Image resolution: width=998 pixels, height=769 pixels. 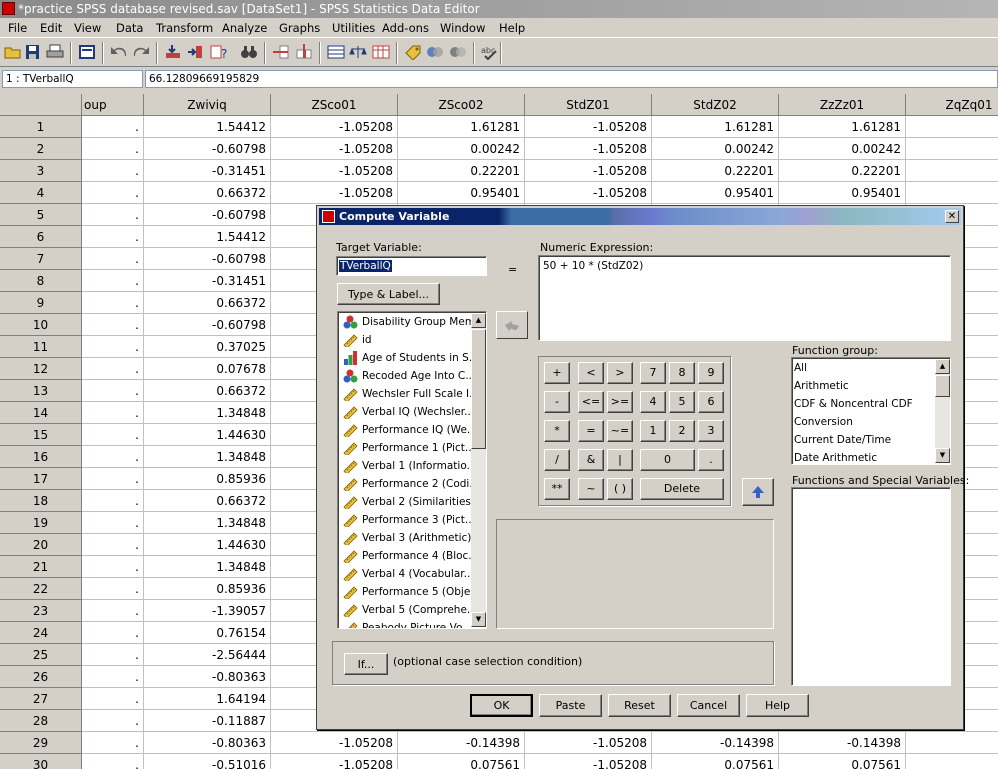 I want to click on row-header: 3, so click(x=41, y=171).